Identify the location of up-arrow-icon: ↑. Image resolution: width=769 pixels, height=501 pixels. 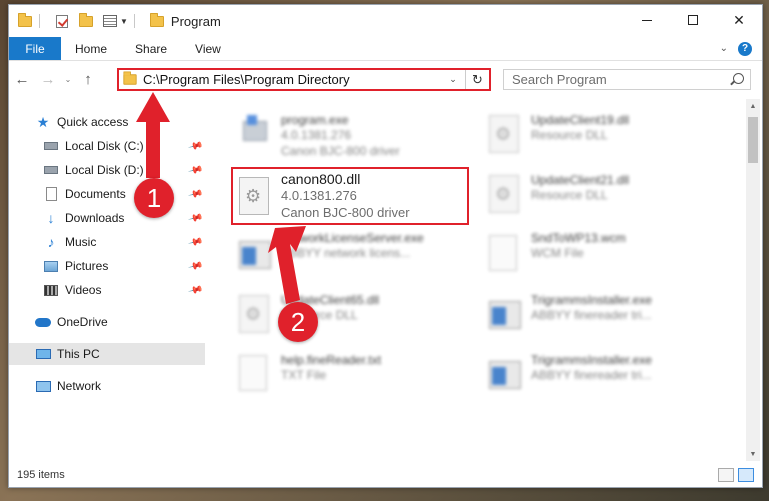
(88, 79).